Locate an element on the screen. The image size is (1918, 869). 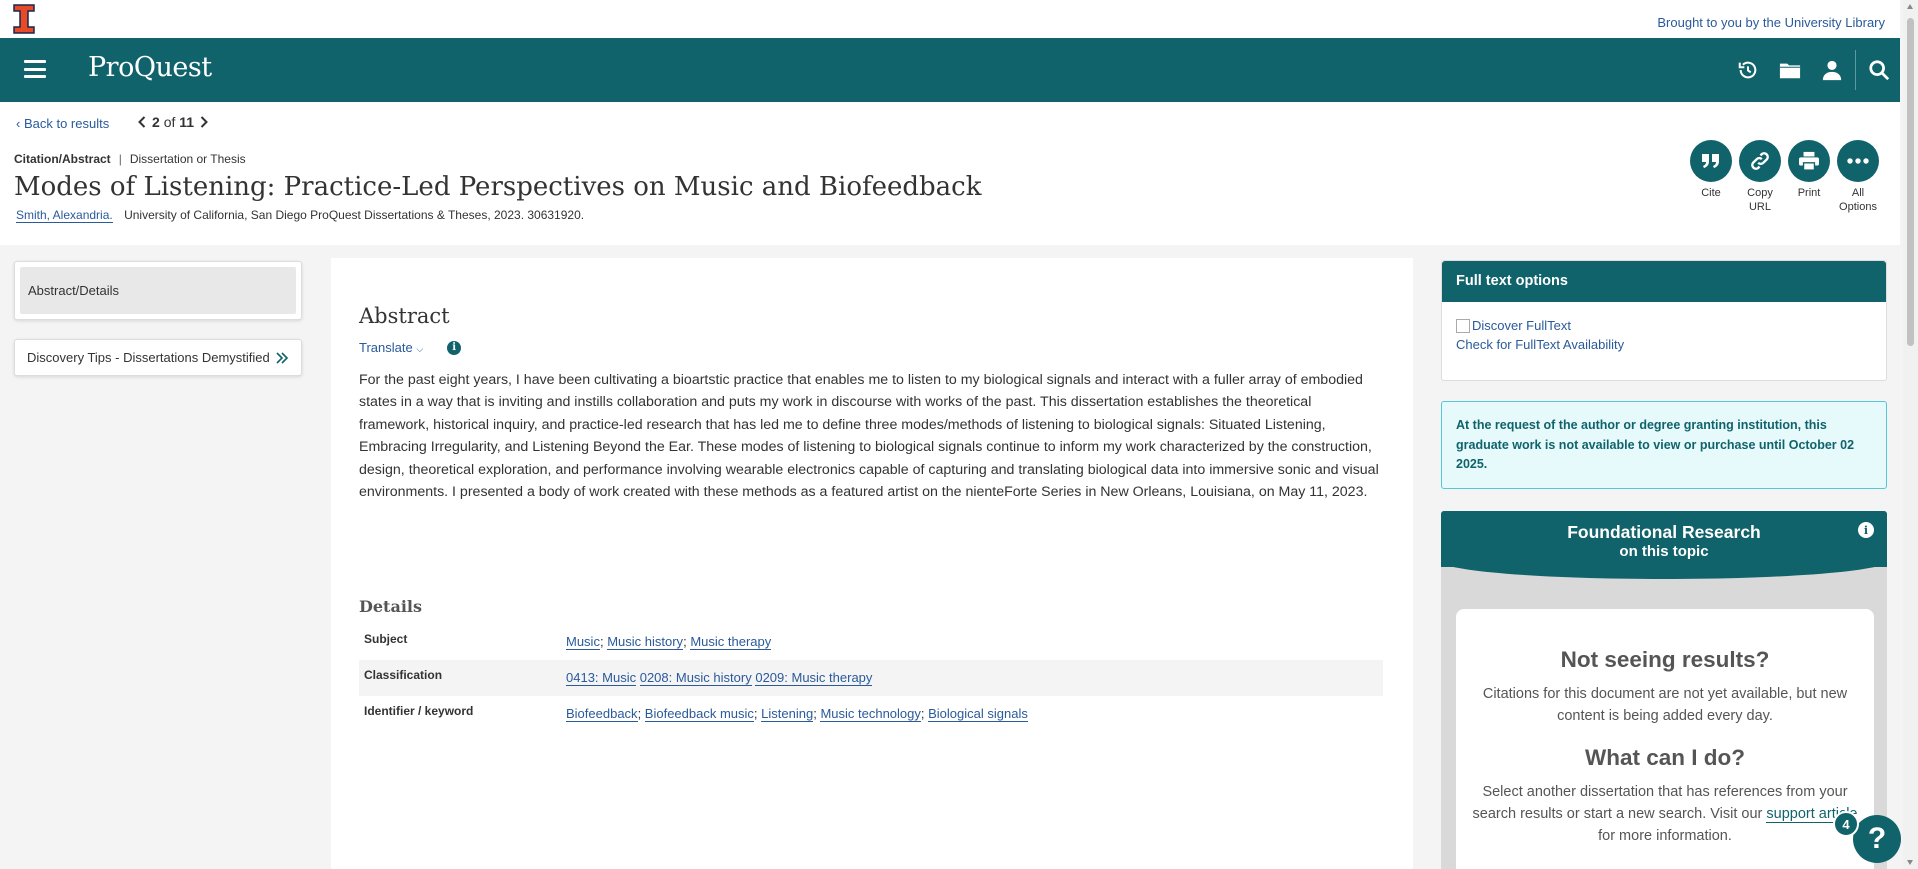
classification-link: 0413: Music is located at coordinates (601, 678).